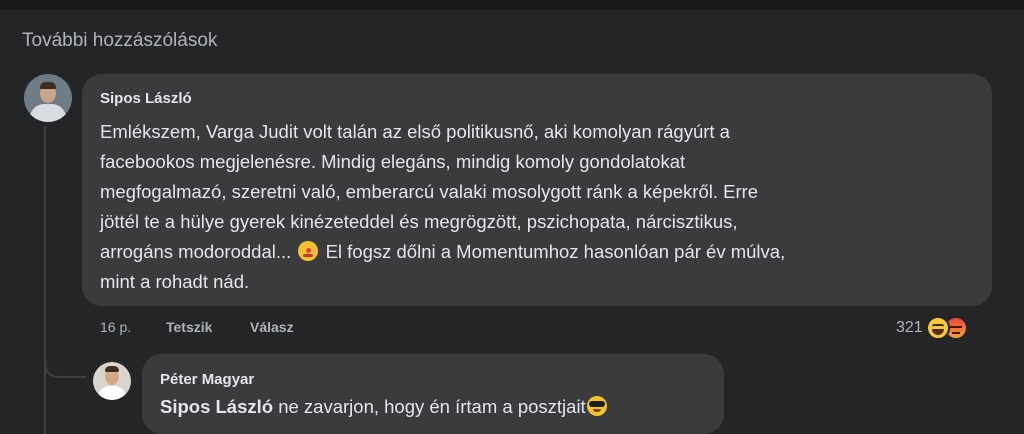 The height and width of the screenshot is (434, 1024). What do you see at coordinates (596, 406) in the screenshot?
I see `sunglasses-face-icon` at bounding box center [596, 406].